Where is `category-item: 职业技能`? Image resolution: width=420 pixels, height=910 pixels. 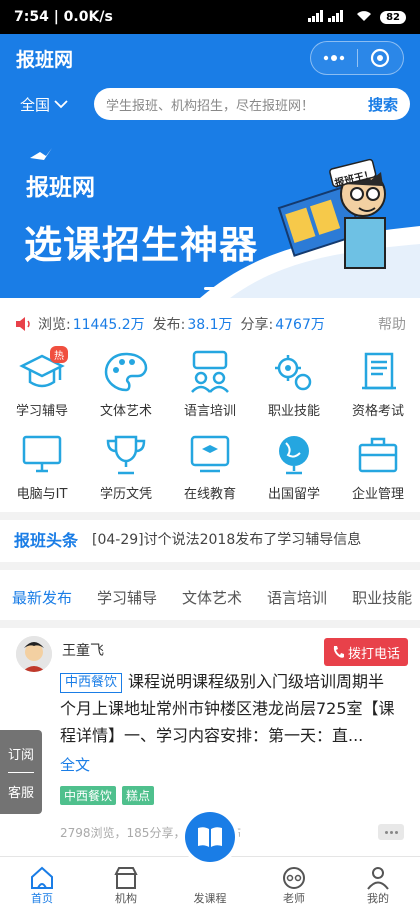
category-item: 职业技能 is located at coordinates (294, 385).